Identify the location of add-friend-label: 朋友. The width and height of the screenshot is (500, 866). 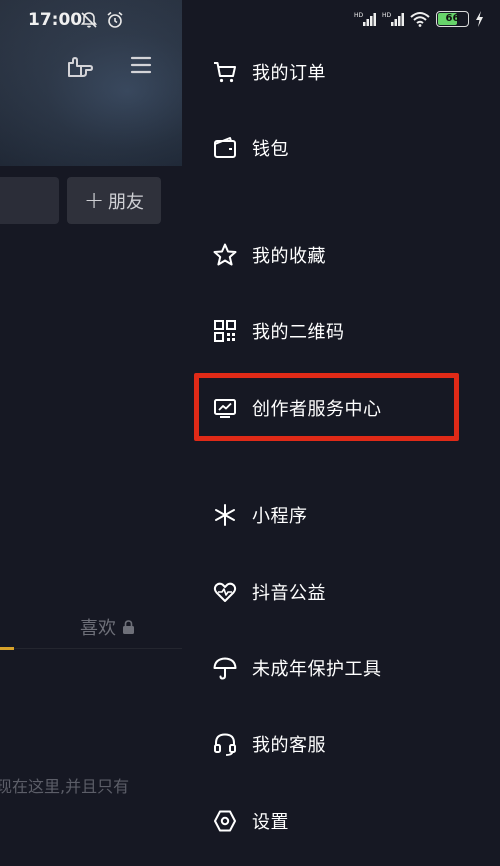
(126, 202).